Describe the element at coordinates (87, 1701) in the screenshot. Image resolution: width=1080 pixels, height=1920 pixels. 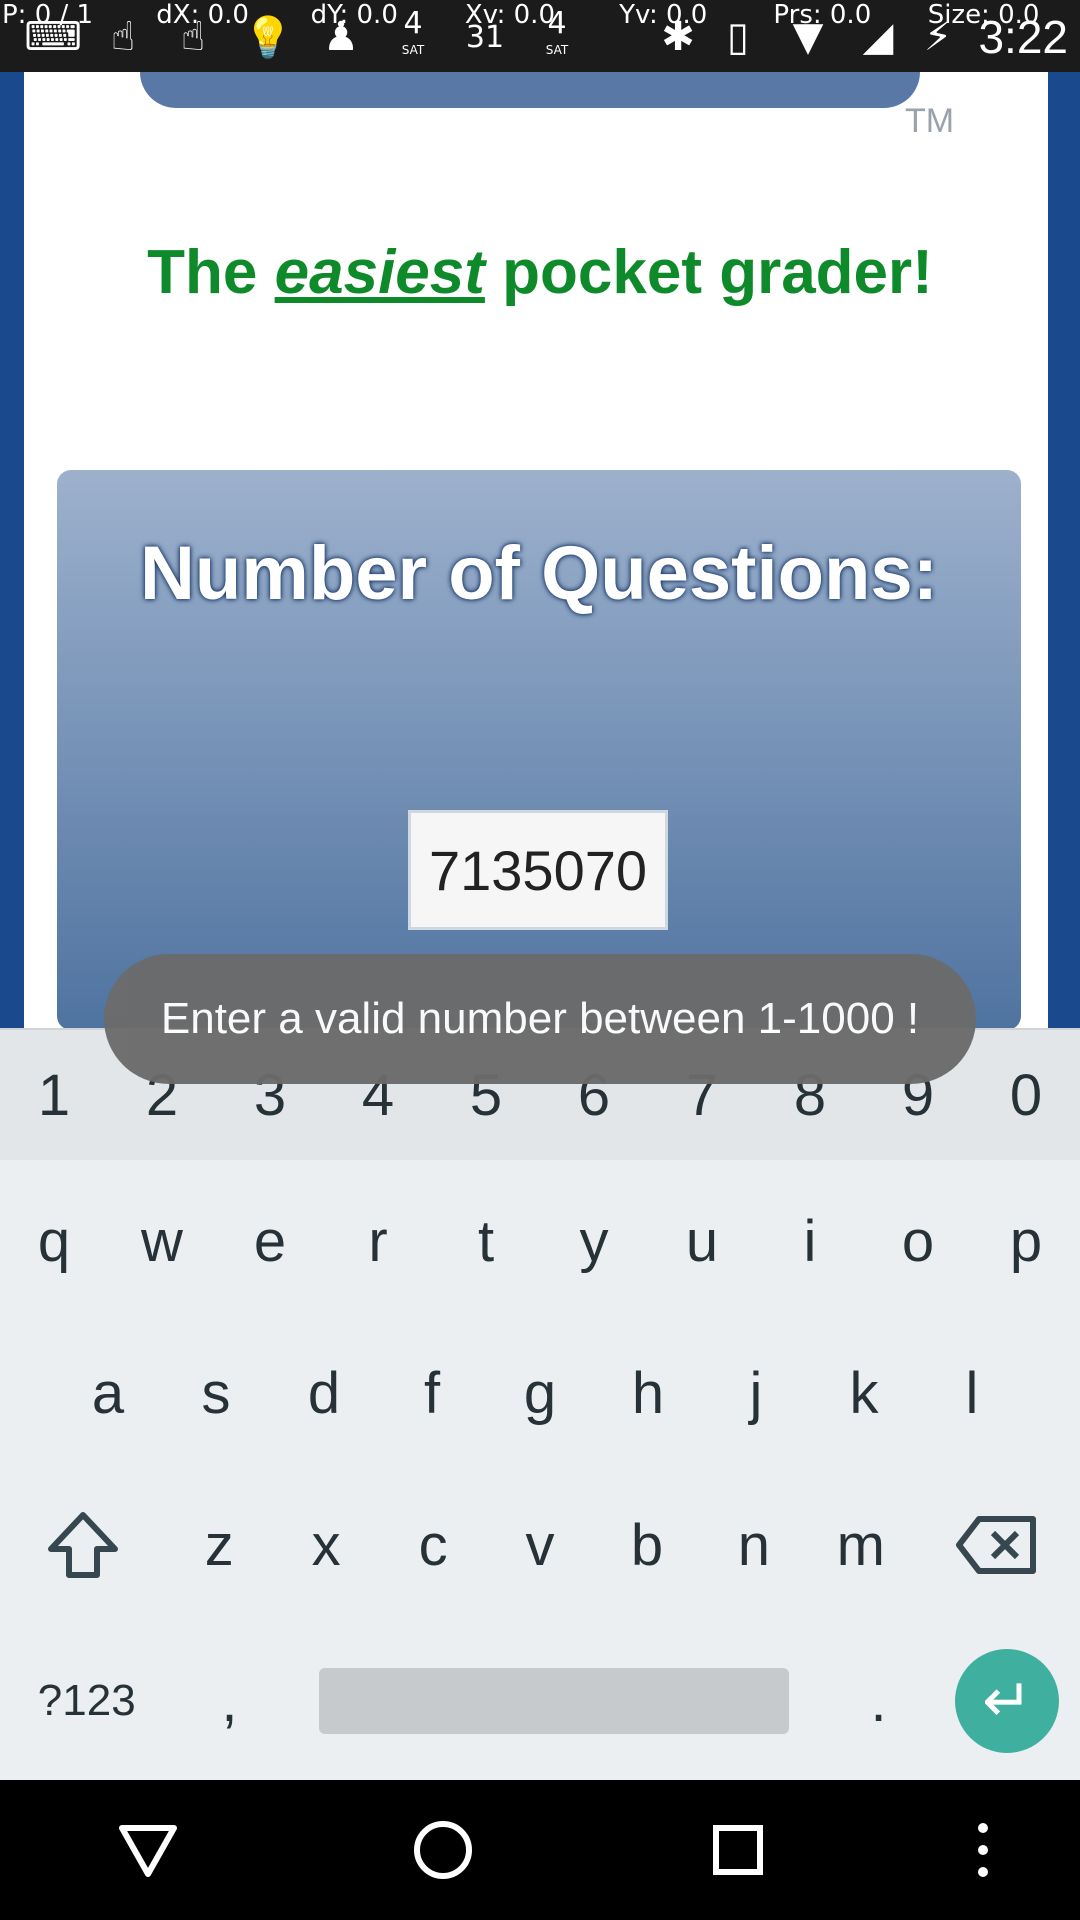
I see `symbols-key: ?123` at that location.